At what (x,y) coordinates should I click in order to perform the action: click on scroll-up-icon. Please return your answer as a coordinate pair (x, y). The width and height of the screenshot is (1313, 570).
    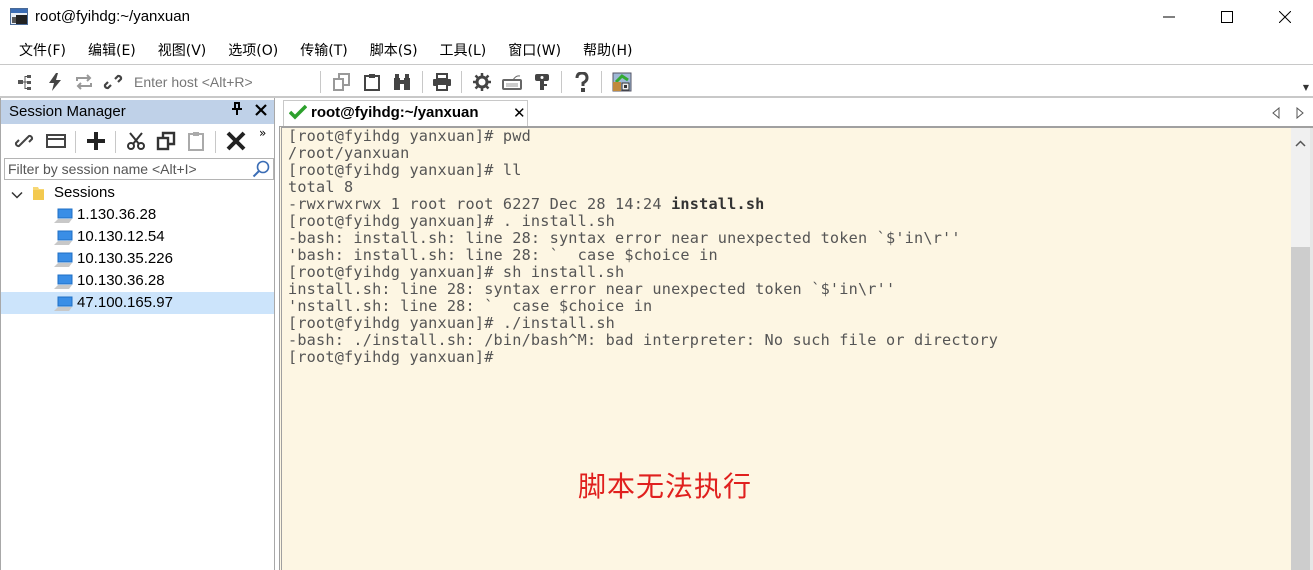
    Looking at the image, I should click on (1300, 141).